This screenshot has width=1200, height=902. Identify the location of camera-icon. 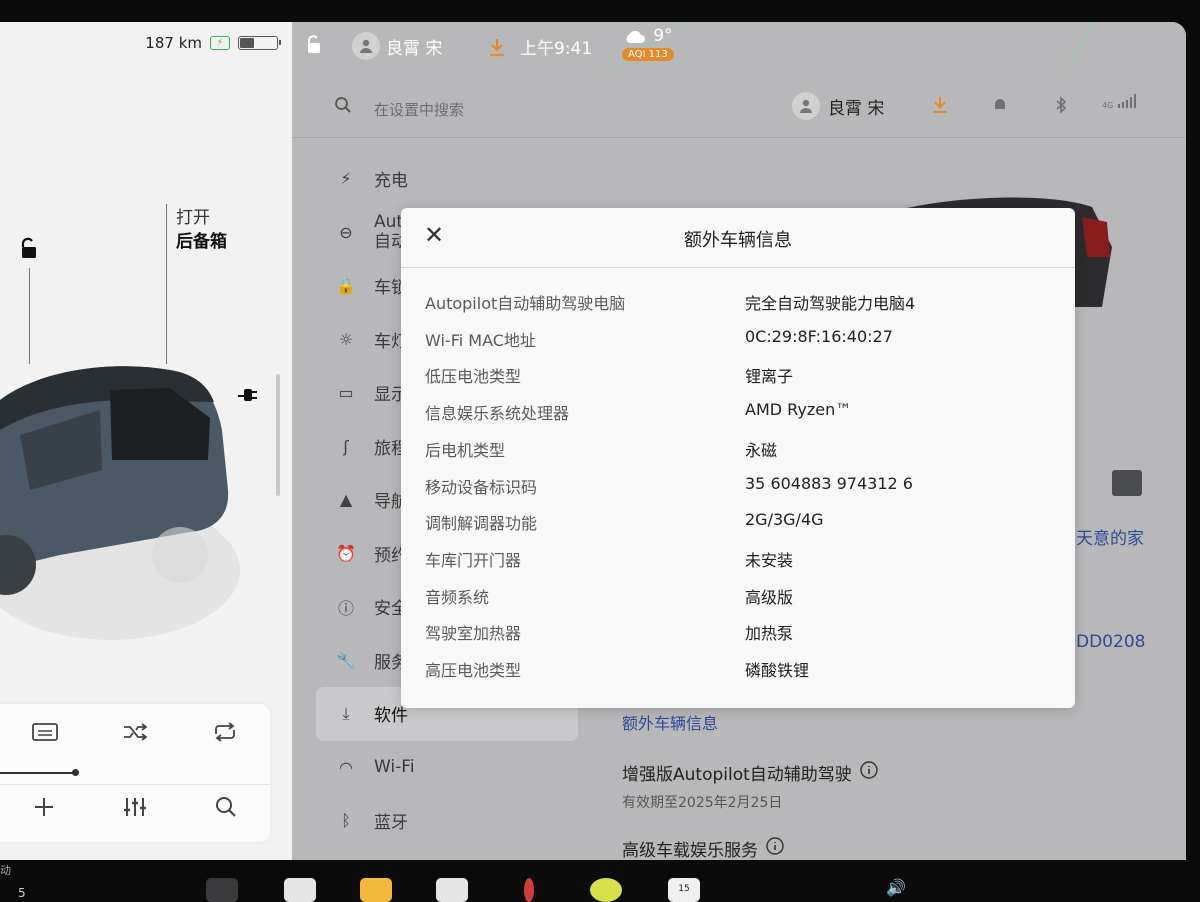
(529, 890).